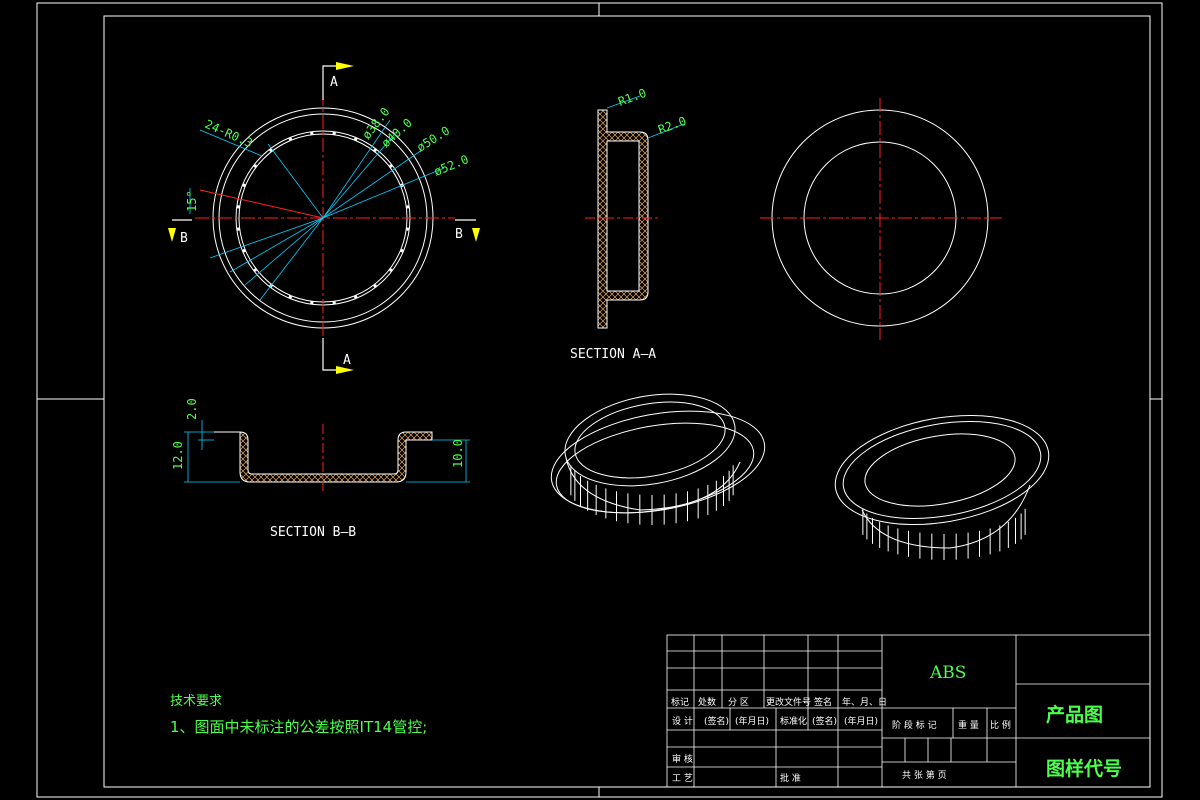  What do you see at coordinates (914, 726) in the screenshot?
I see `stage-header: 阶 段 标 记` at bounding box center [914, 726].